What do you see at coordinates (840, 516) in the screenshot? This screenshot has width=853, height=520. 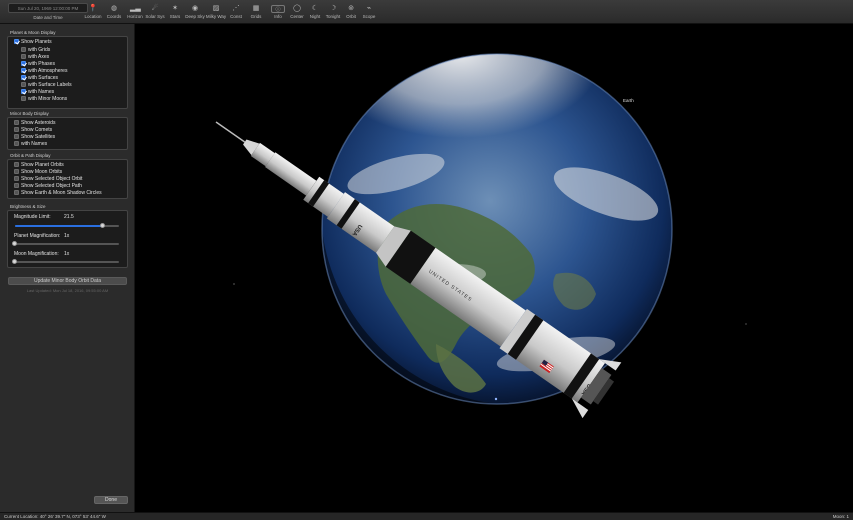 I see `status-right-text: Moon: 1` at bounding box center [840, 516].